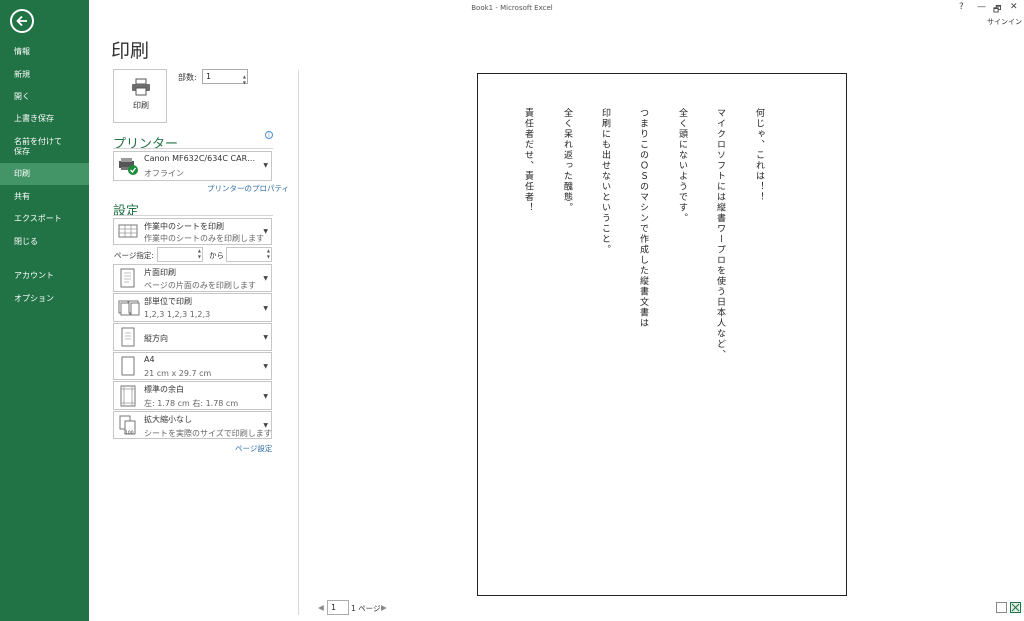  I want to click on nav-options: オプション, so click(44, 300).